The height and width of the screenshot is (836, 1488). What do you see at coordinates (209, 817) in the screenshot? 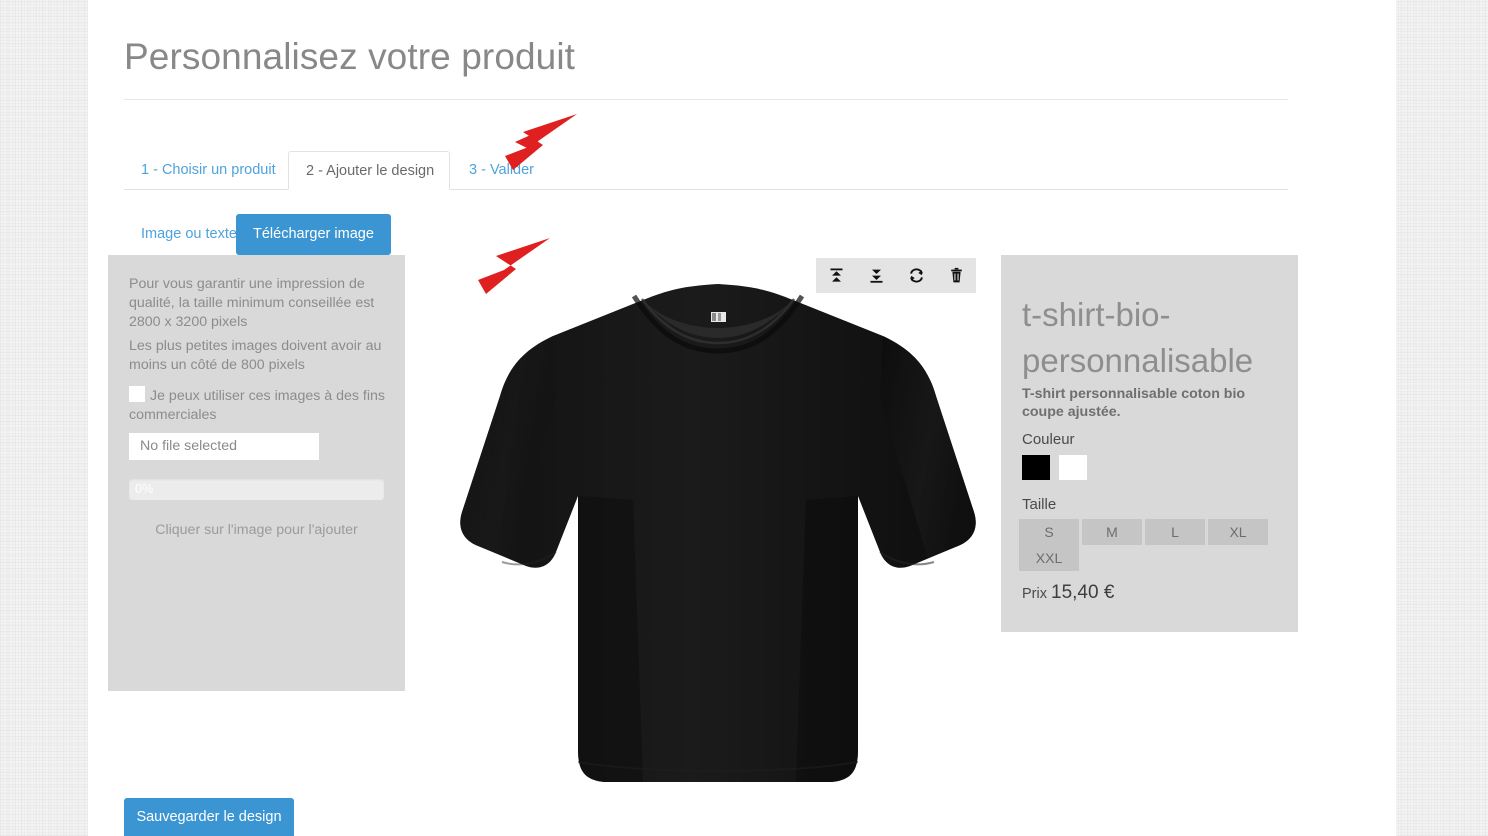
I see `save-design-button: Sauvegarder le design` at bounding box center [209, 817].